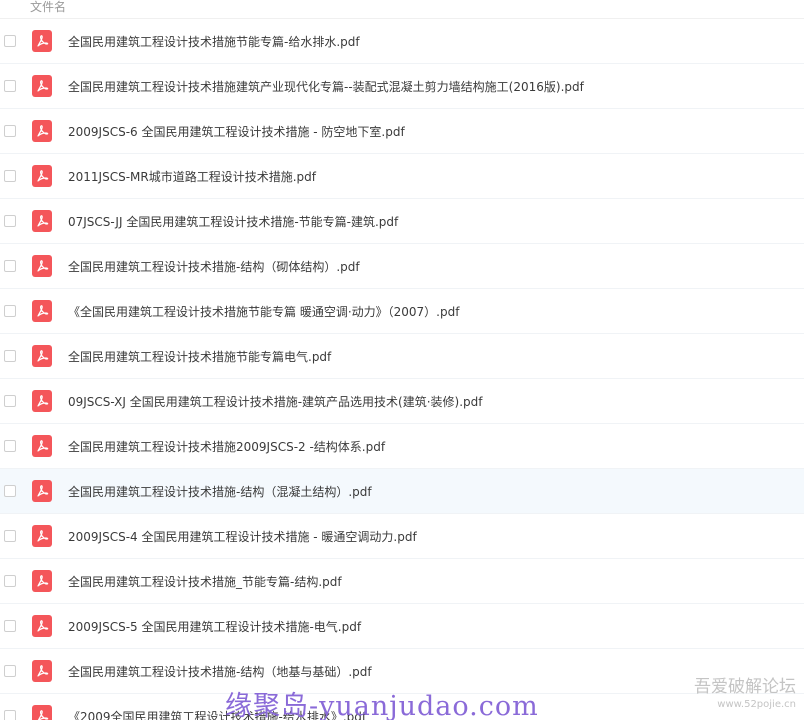  I want to click on list-header: 文件名, so click(402, 9).